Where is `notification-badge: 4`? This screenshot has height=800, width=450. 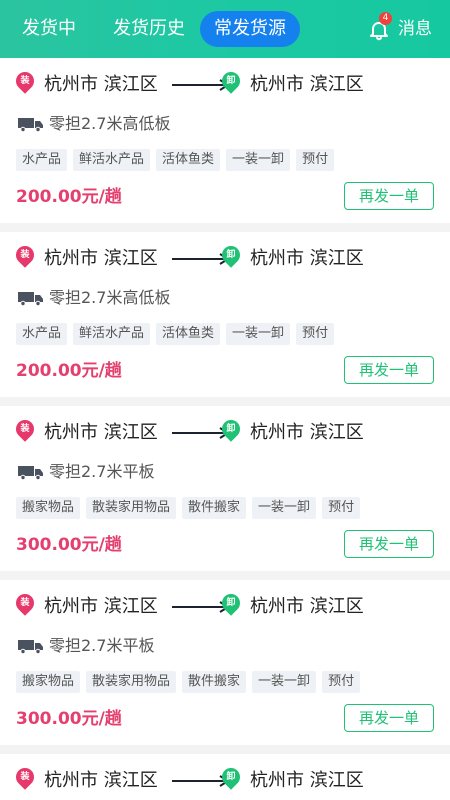 notification-badge: 4 is located at coordinates (385, 18).